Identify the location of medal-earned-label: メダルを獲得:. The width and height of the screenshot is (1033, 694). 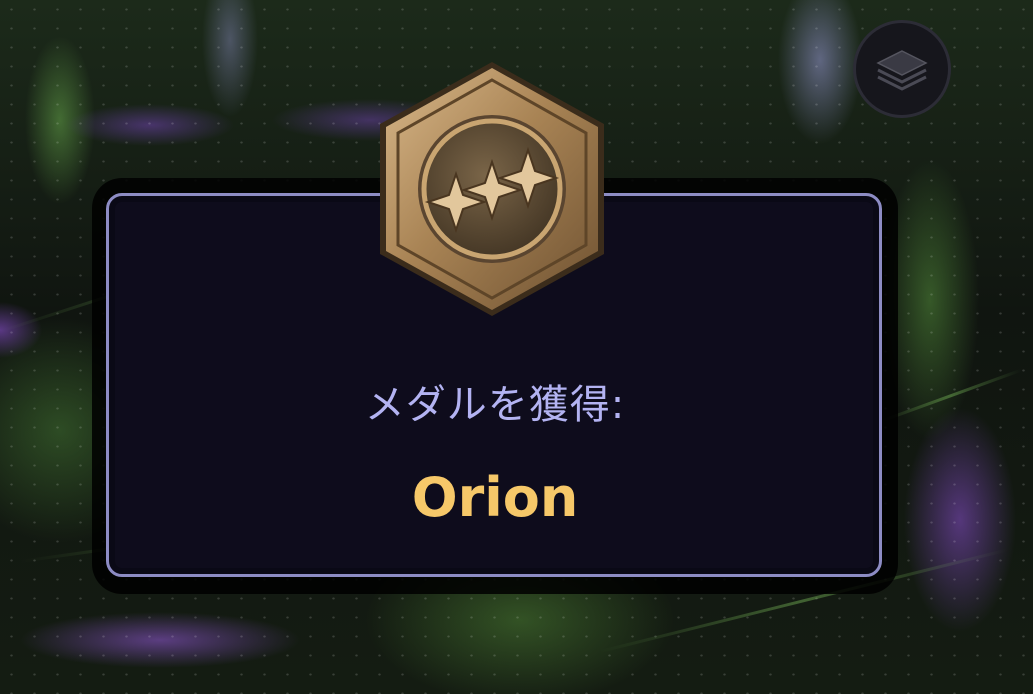
(495, 405).